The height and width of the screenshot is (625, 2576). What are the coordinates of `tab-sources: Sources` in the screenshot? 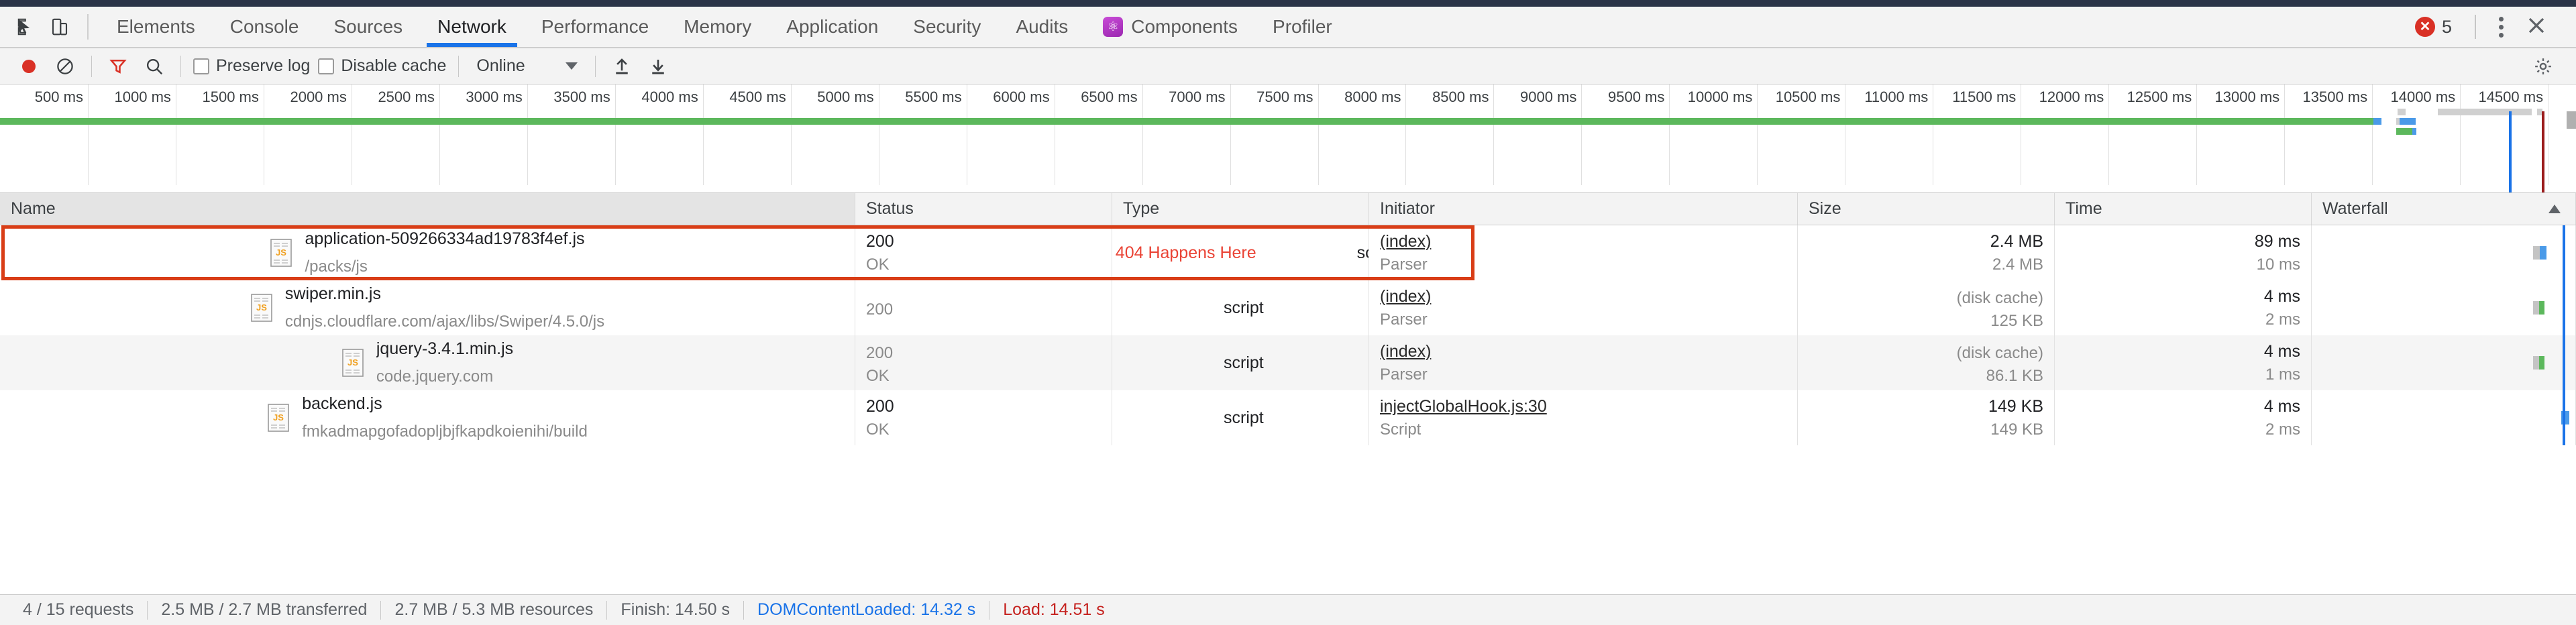 It's located at (368, 27).